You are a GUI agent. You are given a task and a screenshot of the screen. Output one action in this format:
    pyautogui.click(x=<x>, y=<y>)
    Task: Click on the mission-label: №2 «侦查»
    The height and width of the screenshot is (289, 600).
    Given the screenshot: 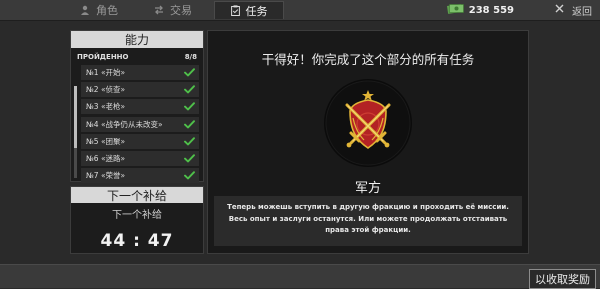 What is the action you would take?
    pyautogui.click(x=106, y=90)
    